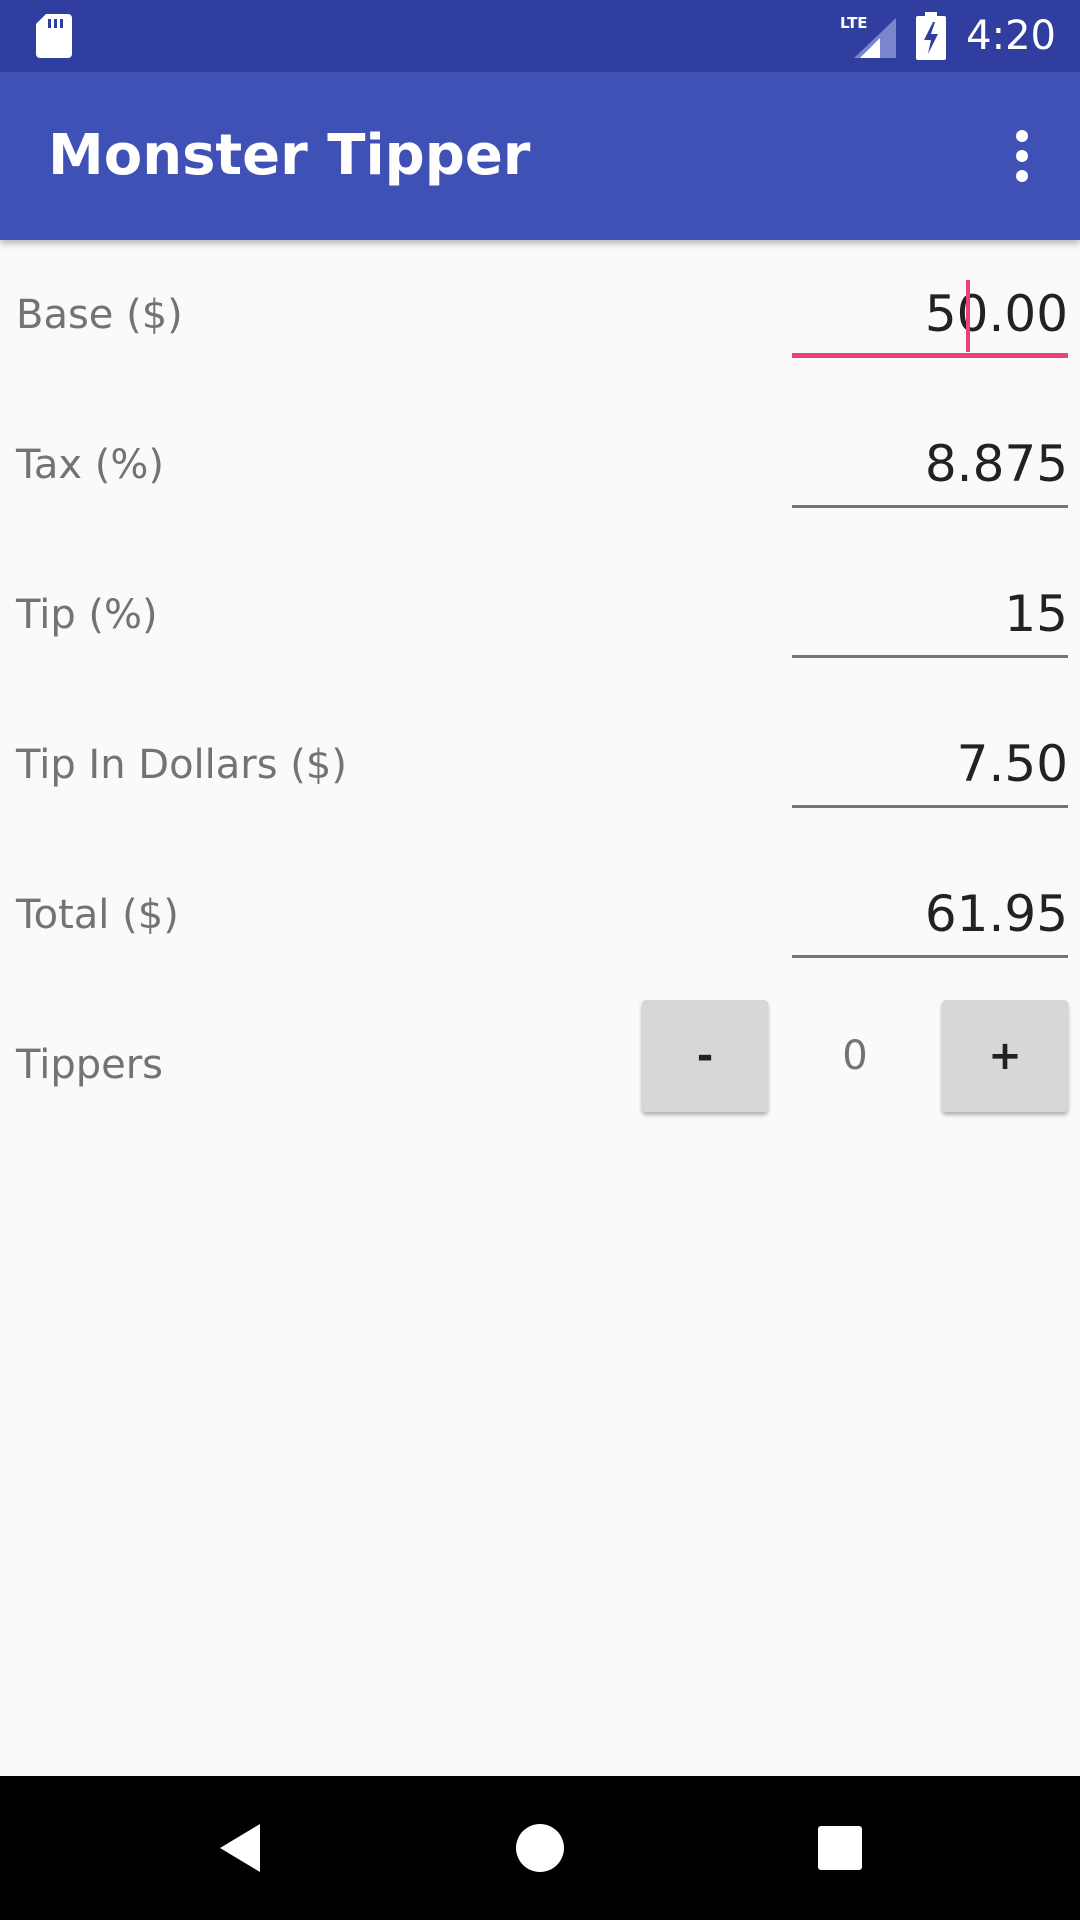  What do you see at coordinates (289, 155) in the screenshot?
I see `app-title: Monster Tipper` at bounding box center [289, 155].